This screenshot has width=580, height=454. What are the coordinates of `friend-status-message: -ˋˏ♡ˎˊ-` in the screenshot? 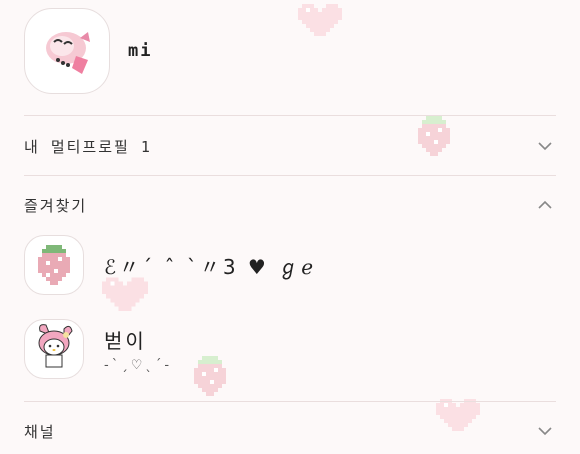 It's located at (138, 365).